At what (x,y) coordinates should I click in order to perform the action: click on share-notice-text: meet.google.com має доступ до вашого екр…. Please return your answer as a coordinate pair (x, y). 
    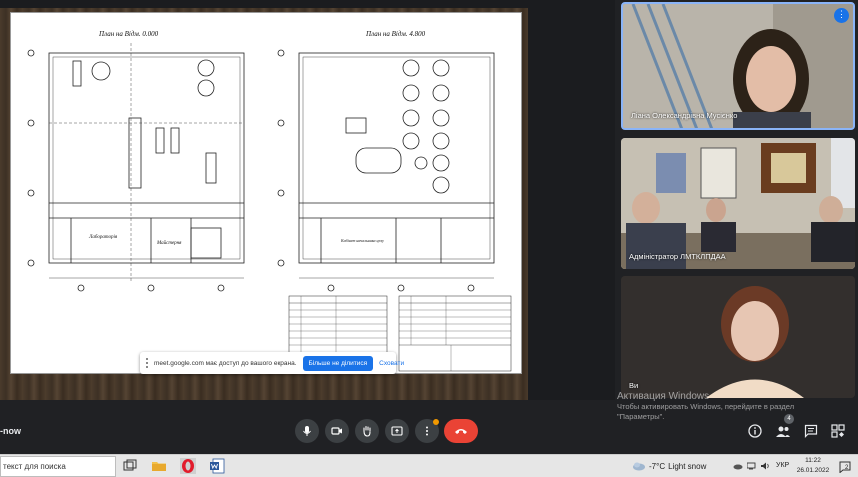
    Looking at the image, I should click on (225, 363).